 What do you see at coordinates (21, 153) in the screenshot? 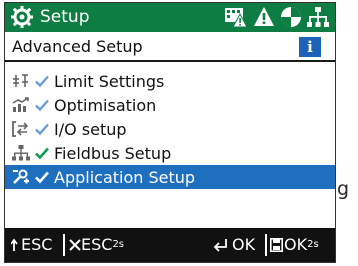
I see `fieldbus-setup-icon` at bounding box center [21, 153].